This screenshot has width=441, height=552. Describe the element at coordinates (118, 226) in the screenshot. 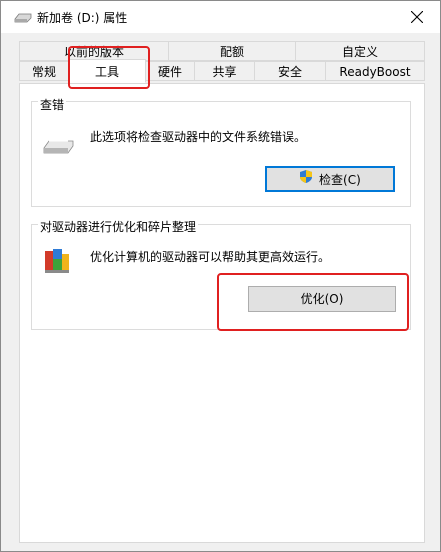

I see `optimize-group-title: 对驱动器进行优化和碎片整理` at that location.